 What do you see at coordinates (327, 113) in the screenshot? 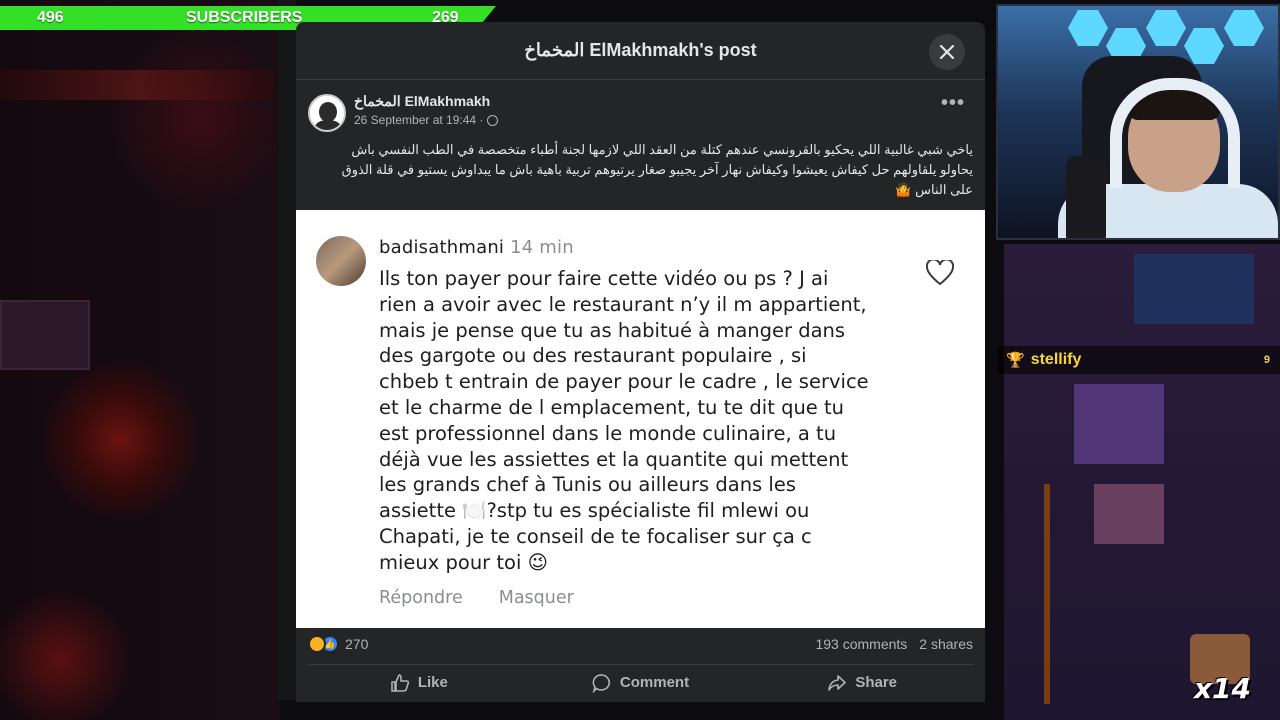
I see `author-avatar` at bounding box center [327, 113].